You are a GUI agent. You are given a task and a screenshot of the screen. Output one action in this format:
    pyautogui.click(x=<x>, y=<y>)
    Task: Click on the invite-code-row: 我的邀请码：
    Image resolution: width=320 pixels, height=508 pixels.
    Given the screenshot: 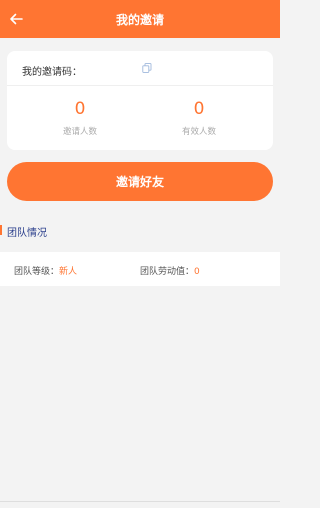 What is the action you would take?
    pyautogui.click(x=140, y=68)
    